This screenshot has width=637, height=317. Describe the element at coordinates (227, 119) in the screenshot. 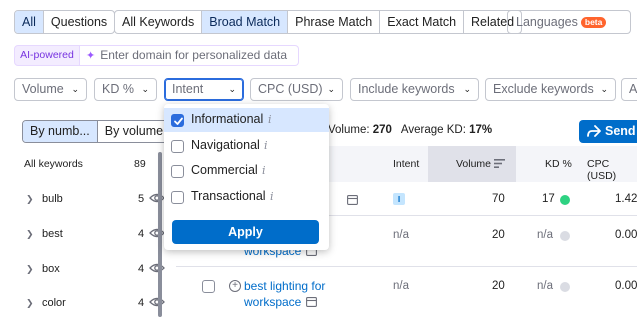

I see `option-label: Informational` at that location.